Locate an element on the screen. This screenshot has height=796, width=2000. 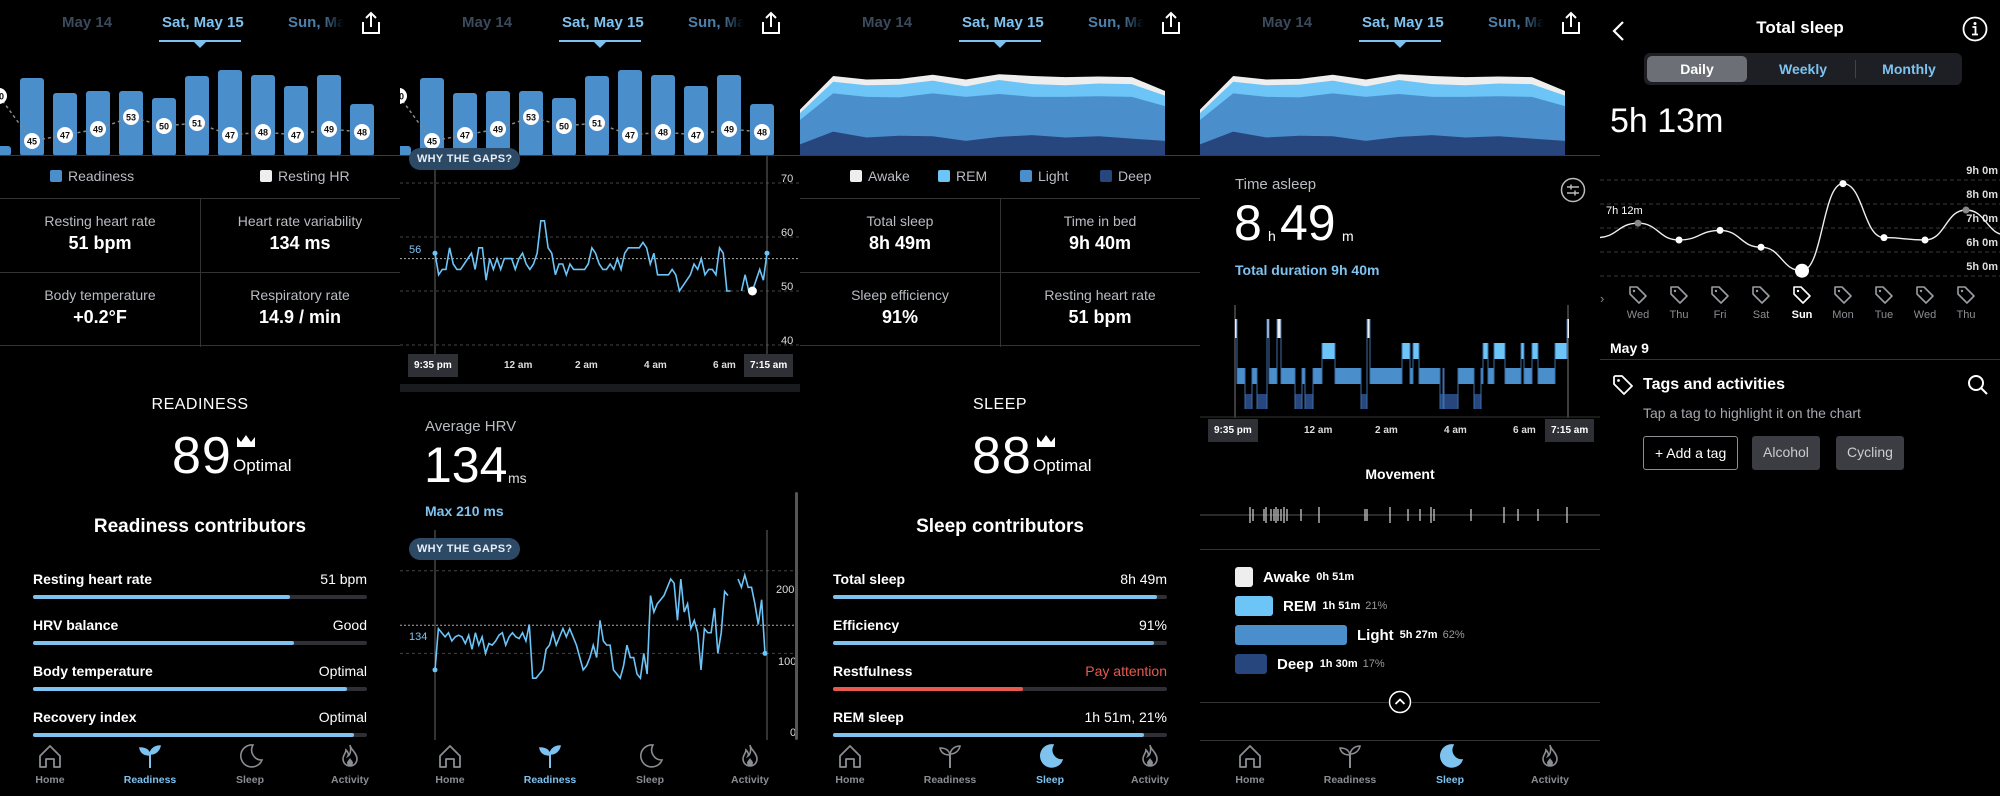
tag-chip-alcohol: Alcohol is located at coordinates (1786, 453).